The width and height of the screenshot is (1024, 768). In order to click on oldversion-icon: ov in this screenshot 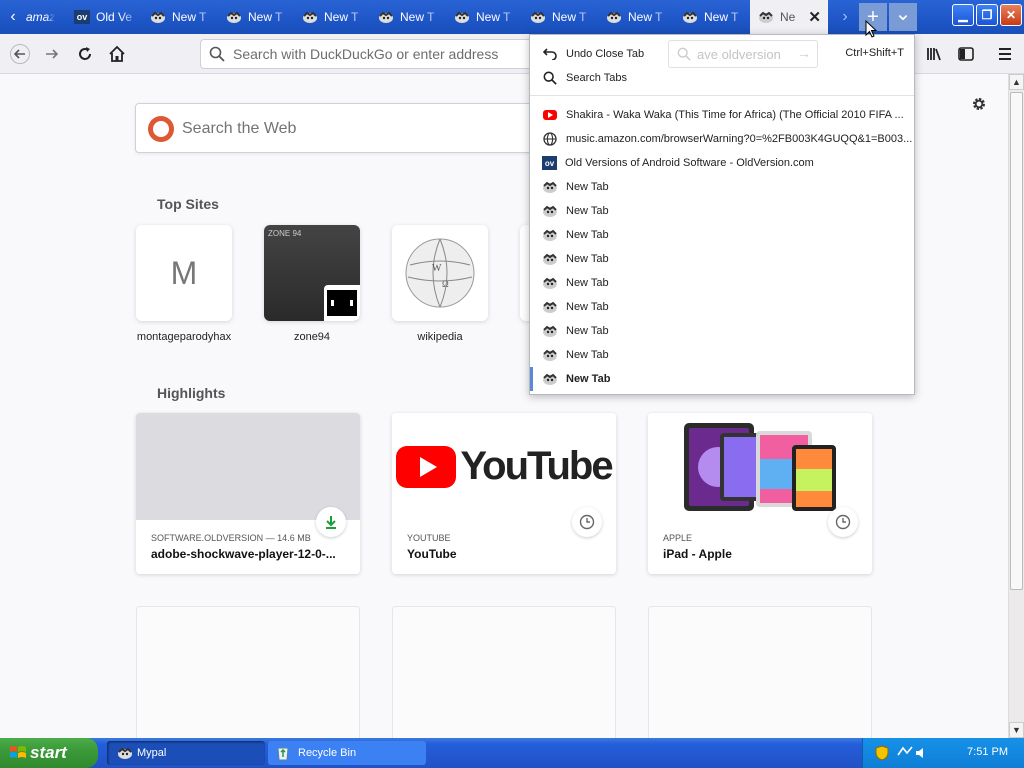, I will do `click(82, 17)`.